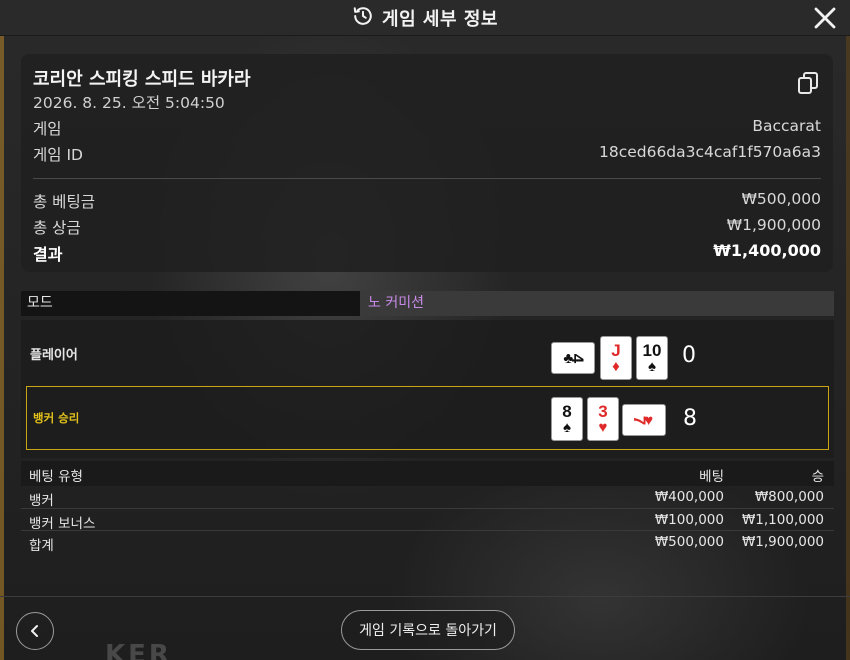  Describe the element at coordinates (578, 358) in the screenshot. I see `card-rank: 4` at that location.